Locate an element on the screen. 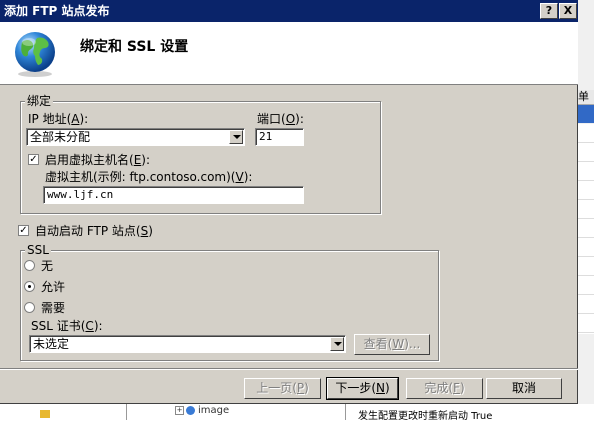 This screenshot has height=422, width=594. globe-icon is located at coordinates (35, 54).